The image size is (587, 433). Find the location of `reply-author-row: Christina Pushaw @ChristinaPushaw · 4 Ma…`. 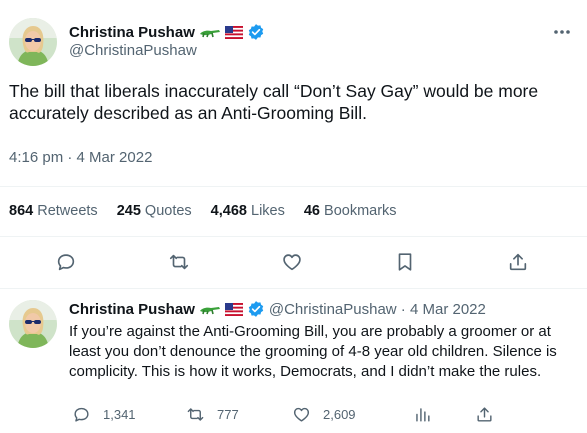

reply-author-row: Christina Pushaw @ChristinaPushaw · 4 Ma… is located at coordinates (277, 309).